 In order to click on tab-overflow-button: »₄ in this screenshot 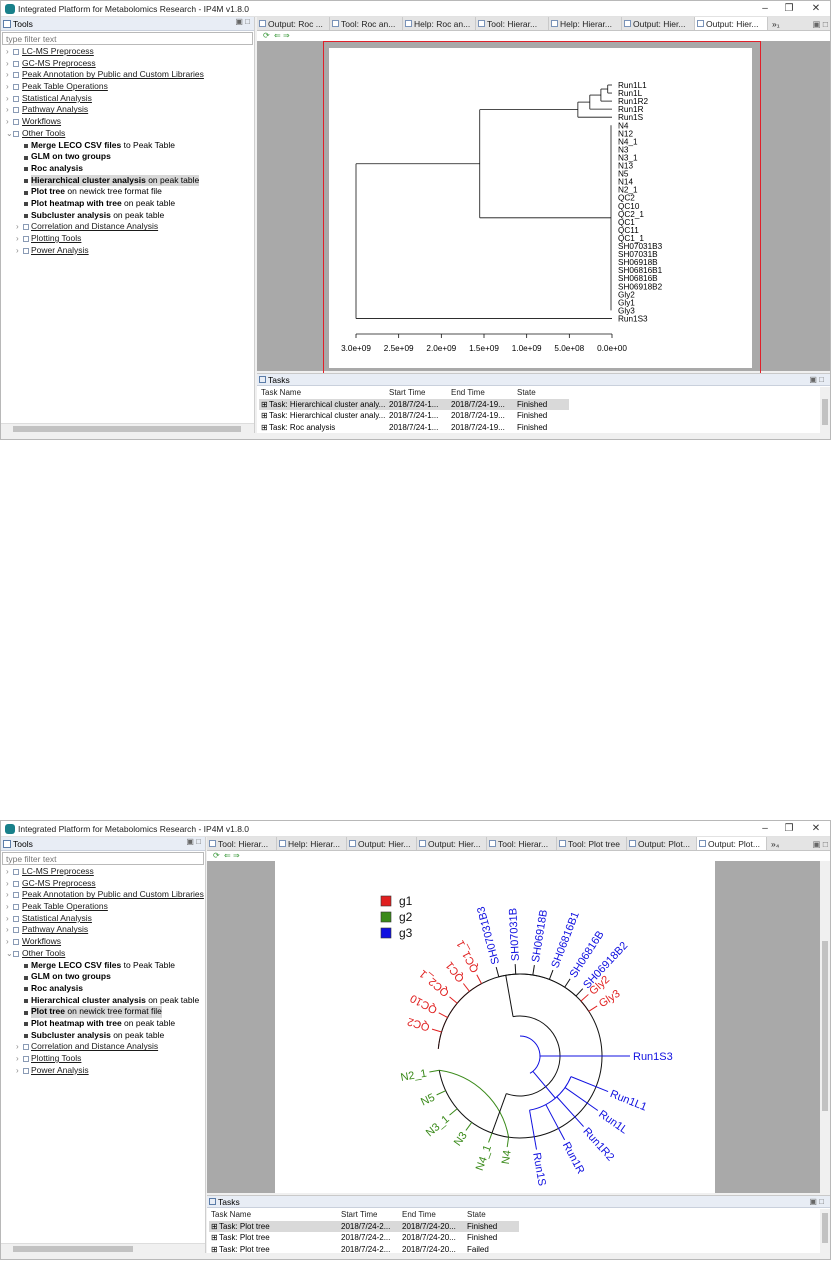, I will do `click(780, 843)`.